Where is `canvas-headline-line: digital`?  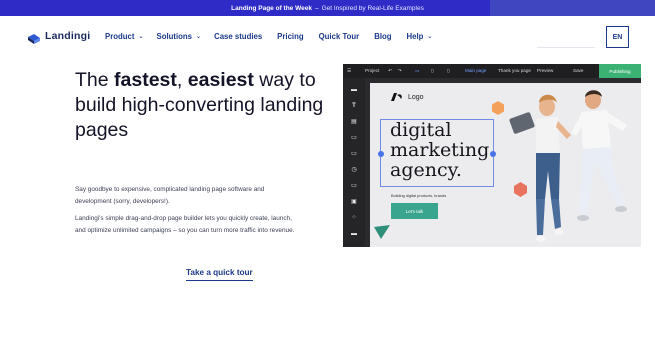 canvas-headline-line: digital is located at coordinates (421, 130).